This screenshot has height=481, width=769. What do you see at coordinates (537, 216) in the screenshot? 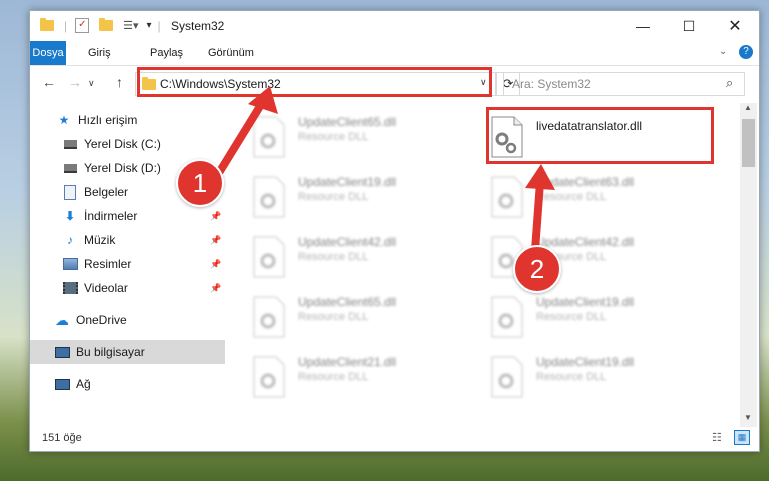
I see `arrow-2-shaft` at bounding box center [537, 216].